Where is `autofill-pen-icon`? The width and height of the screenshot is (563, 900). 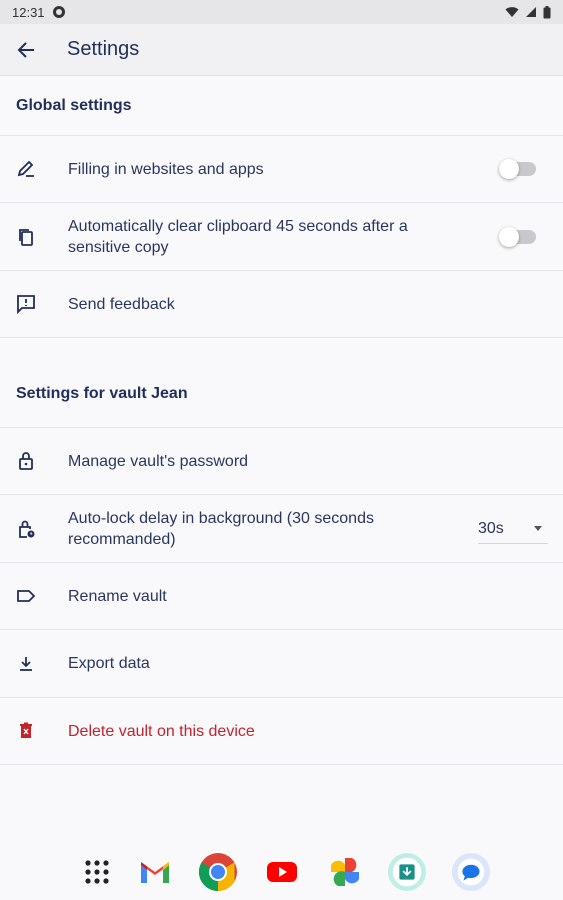 autofill-pen-icon is located at coordinates (26, 169).